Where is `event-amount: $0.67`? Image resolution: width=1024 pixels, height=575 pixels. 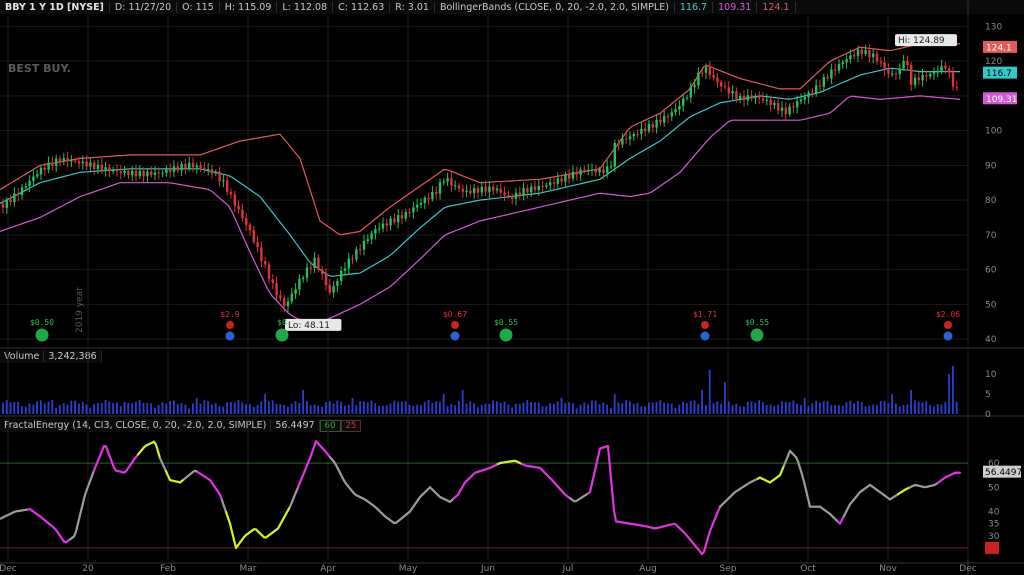 event-amount: $0.67 is located at coordinates (455, 314).